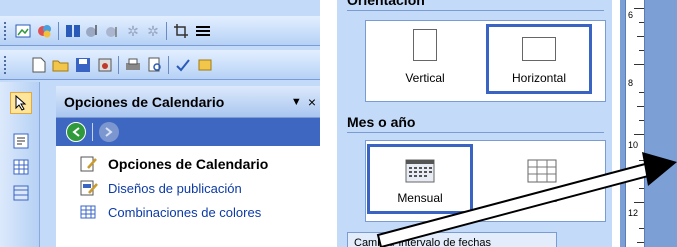  I want to click on task-pane-item-color-schemes: Combinaciones de colores, so click(200, 212).